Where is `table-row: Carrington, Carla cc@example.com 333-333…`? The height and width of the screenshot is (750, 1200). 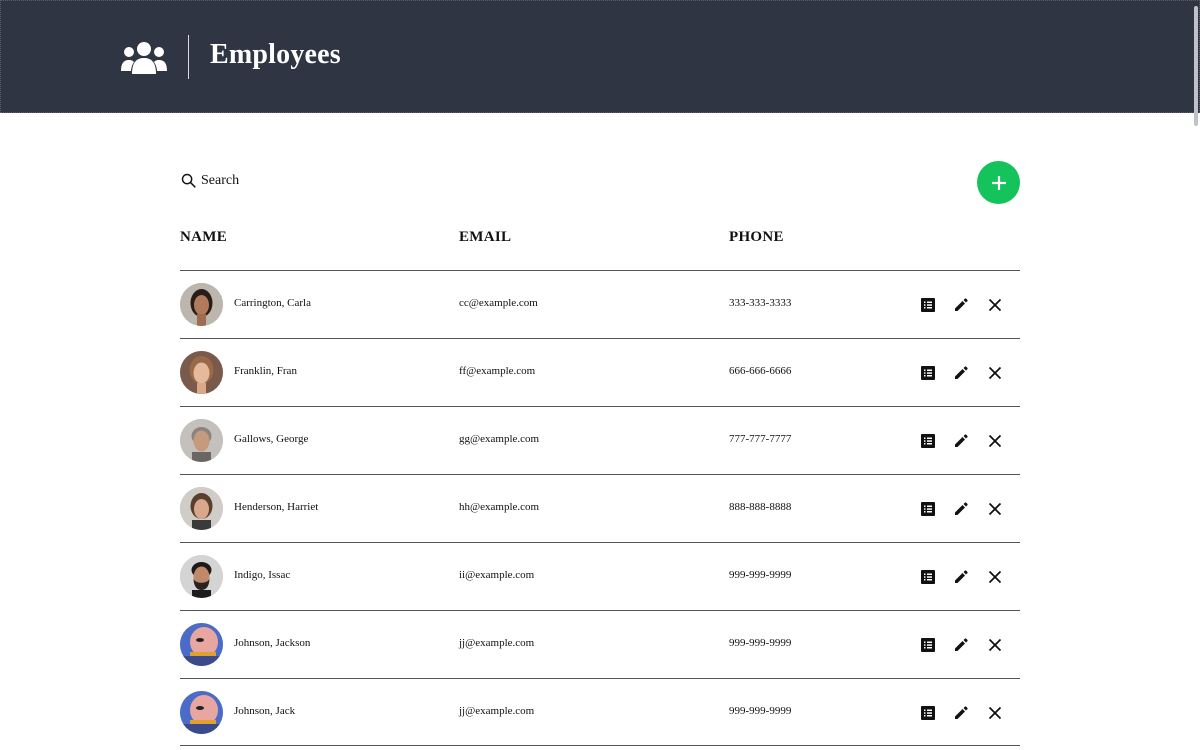
table-row: Carrington, Carla cc@example.com 333-333… is located at coordinates (600, 304).